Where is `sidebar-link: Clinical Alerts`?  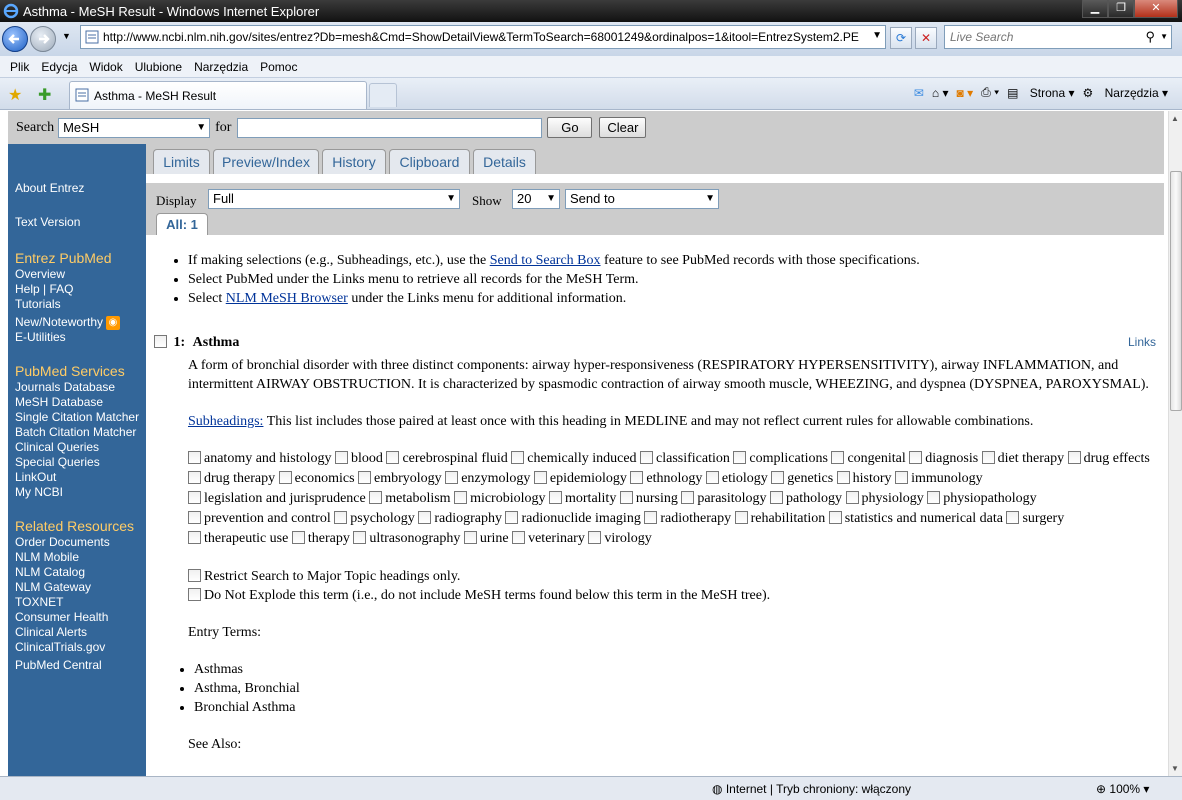 sidebar-link: Clinical Alerts is located at coordinates (74, 632).